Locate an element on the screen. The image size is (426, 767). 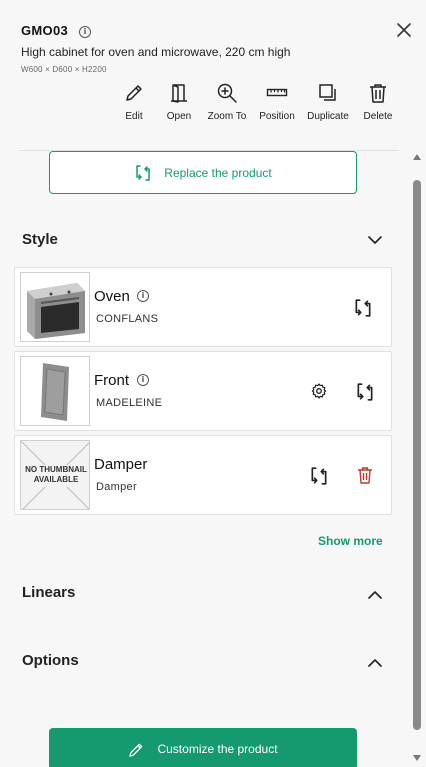
duplicate-button: Duplicate is located at coordinates (328, 101).